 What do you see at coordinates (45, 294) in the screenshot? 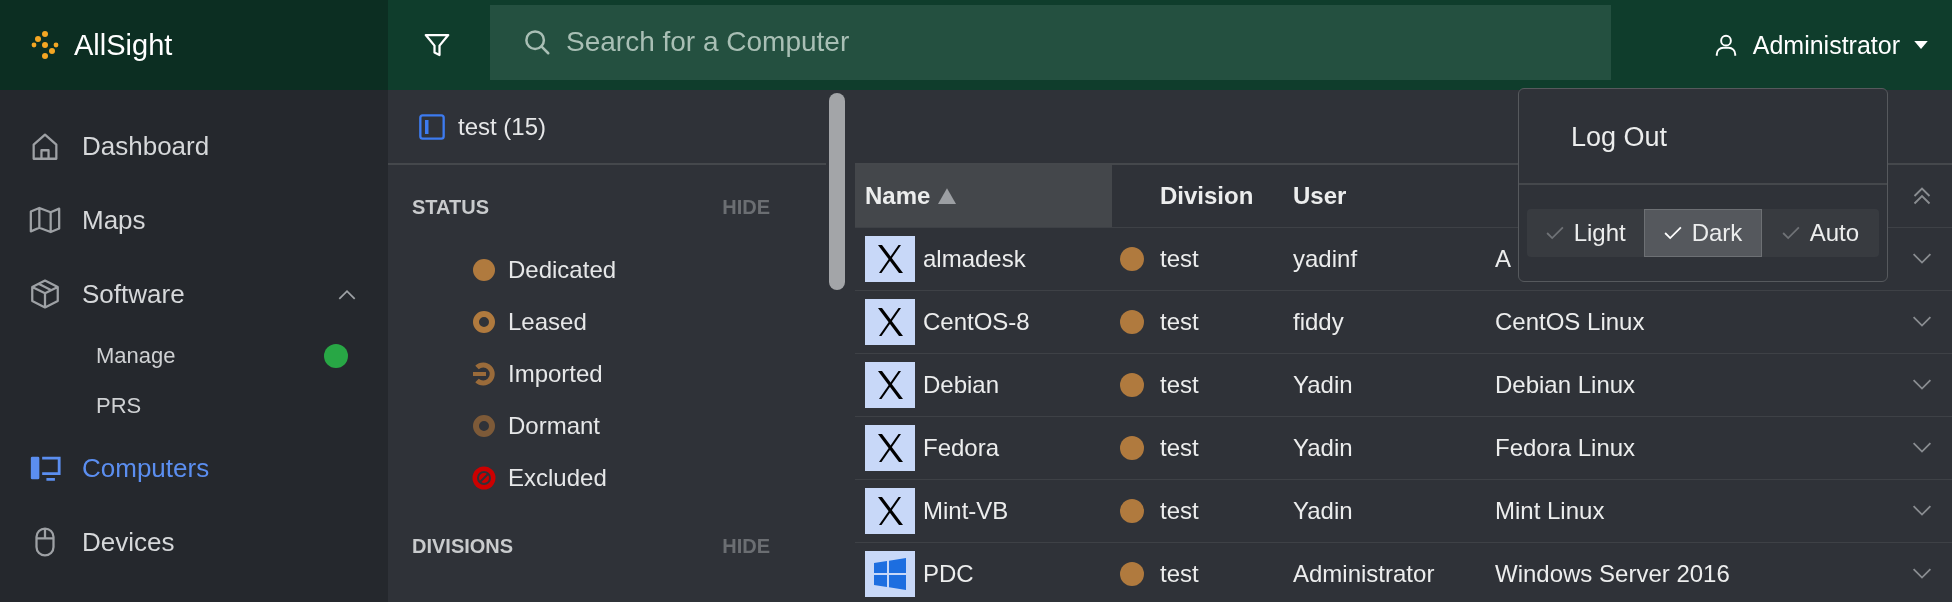
I see `box-icon` at bounding box center [45, 294].